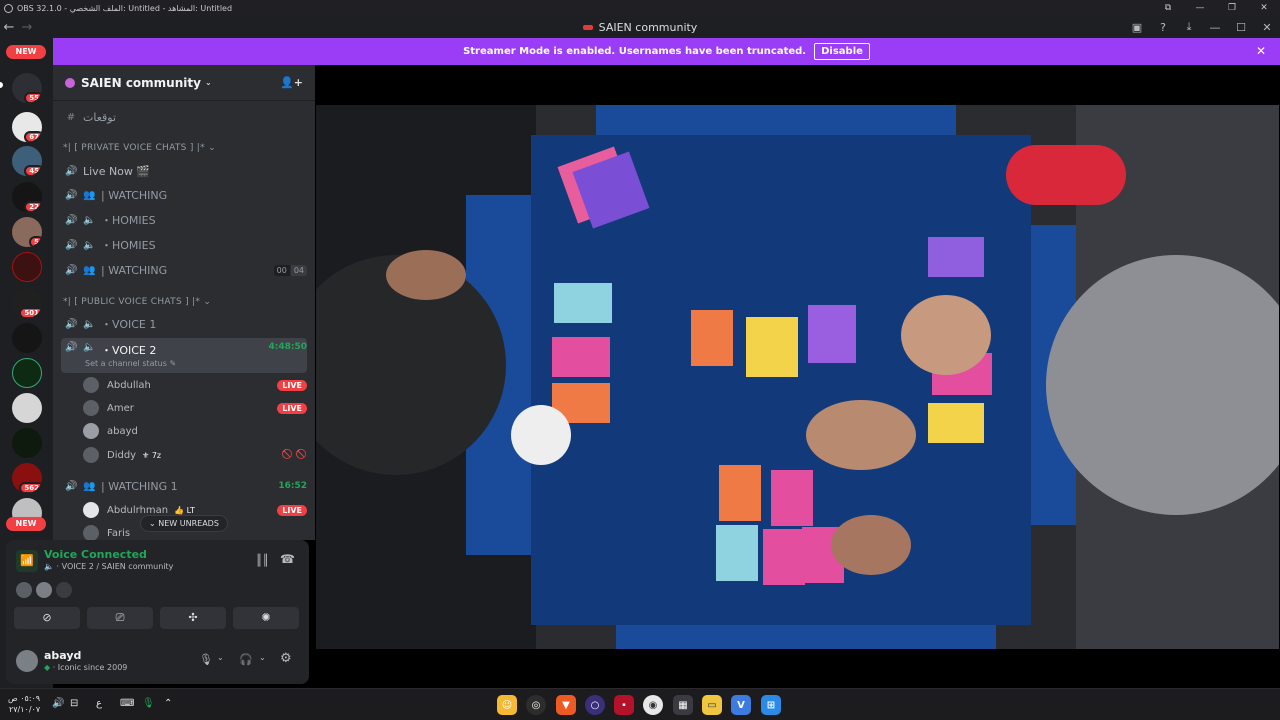 Image resolution: width=1280 pixels, height=720 pixels. Describe the element at coordinates (566, 705) in the screenshot. I see `brave-app-icon: ▼` at that location.